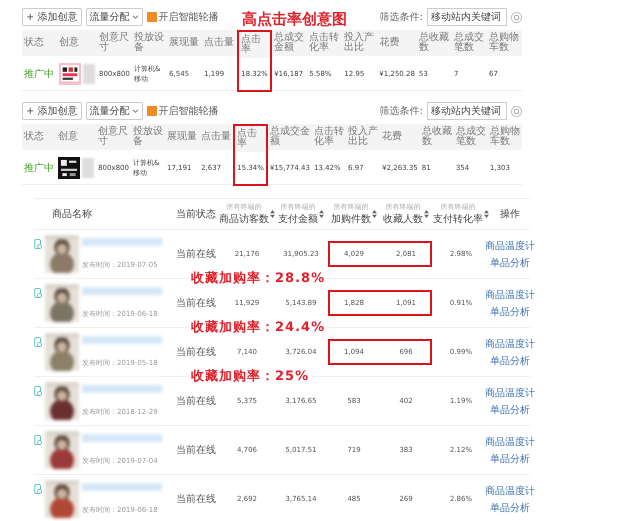  What do you see at coordinates (351, 219) in the screenshot?
I see `column-header: 加购件数` at bounding box center [351, 219].